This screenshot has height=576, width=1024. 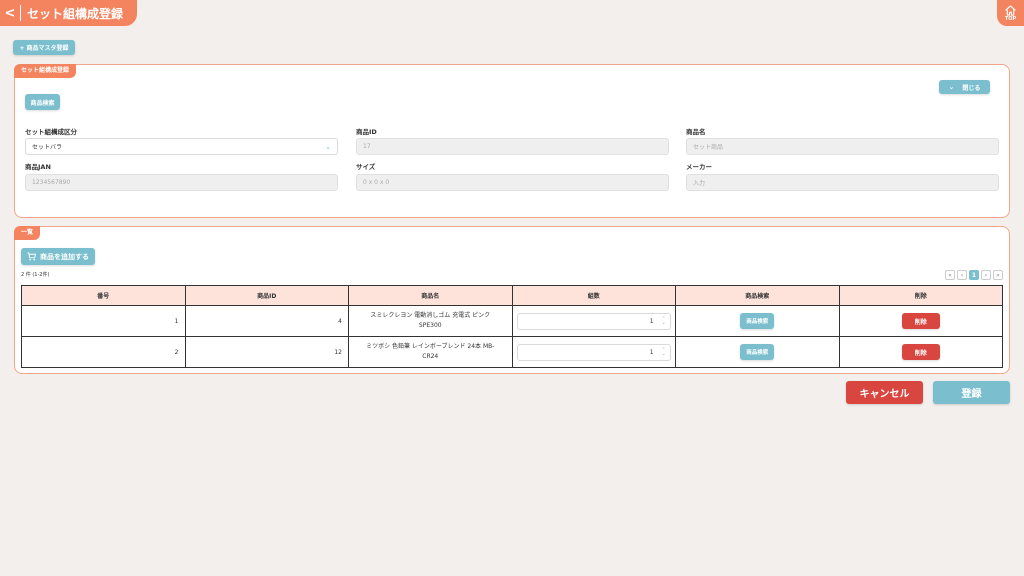 I want to click on add-product-button: 商品を追加する, so click(x=58, y=256).